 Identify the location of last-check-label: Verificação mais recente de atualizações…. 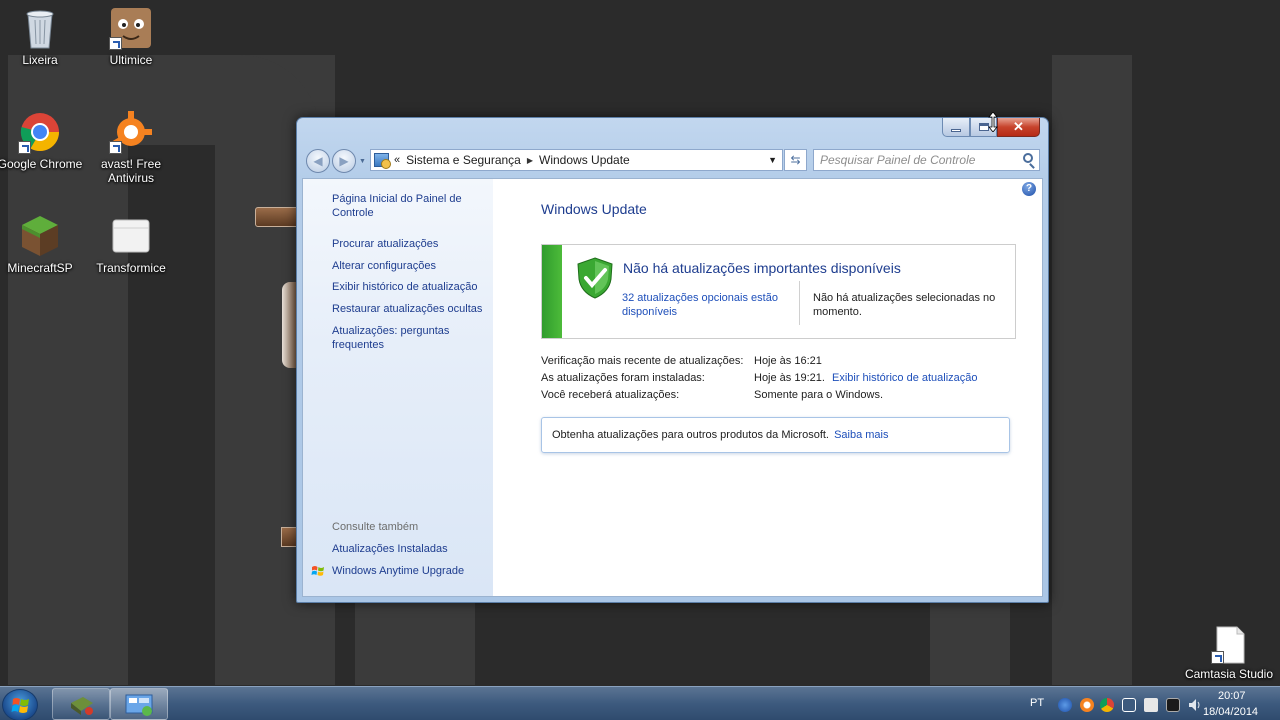
(642, 361).